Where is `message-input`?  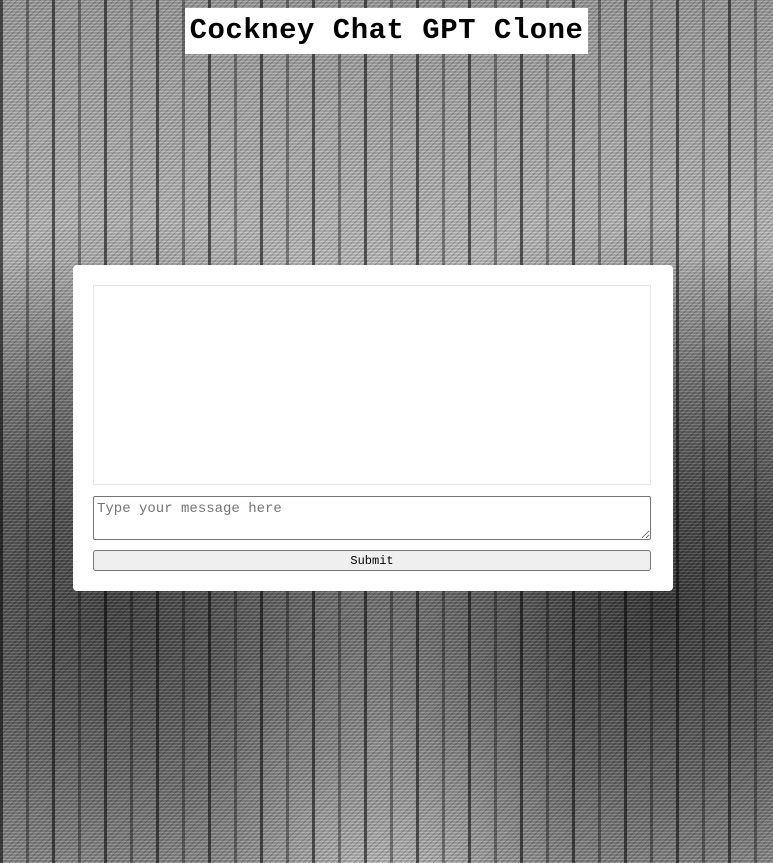
message-input is located at coordinates (372, 518).